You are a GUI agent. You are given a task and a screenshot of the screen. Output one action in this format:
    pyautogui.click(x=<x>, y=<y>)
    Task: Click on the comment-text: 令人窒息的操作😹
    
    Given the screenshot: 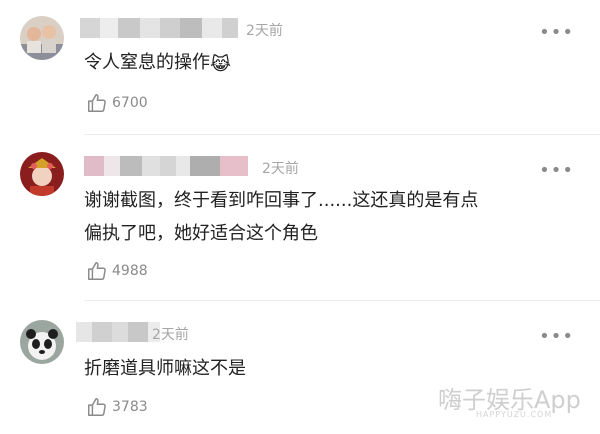 What is the action you would take?
    pyautogui.click(x=157, y=63)
    